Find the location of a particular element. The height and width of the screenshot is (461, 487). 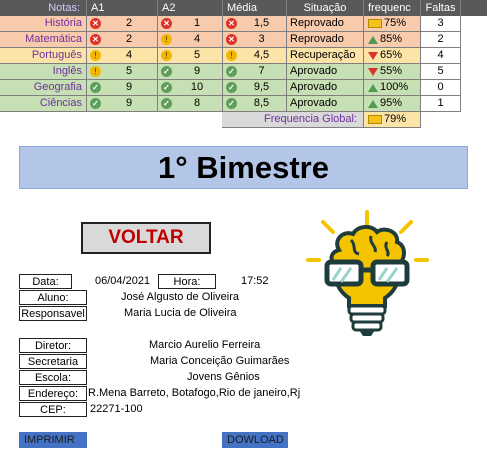

grade-row: Ciências ✓ 9 ✓ 8 ✓ 8,5 Aprovado 95% 1 is located at coordinates (230, 104).